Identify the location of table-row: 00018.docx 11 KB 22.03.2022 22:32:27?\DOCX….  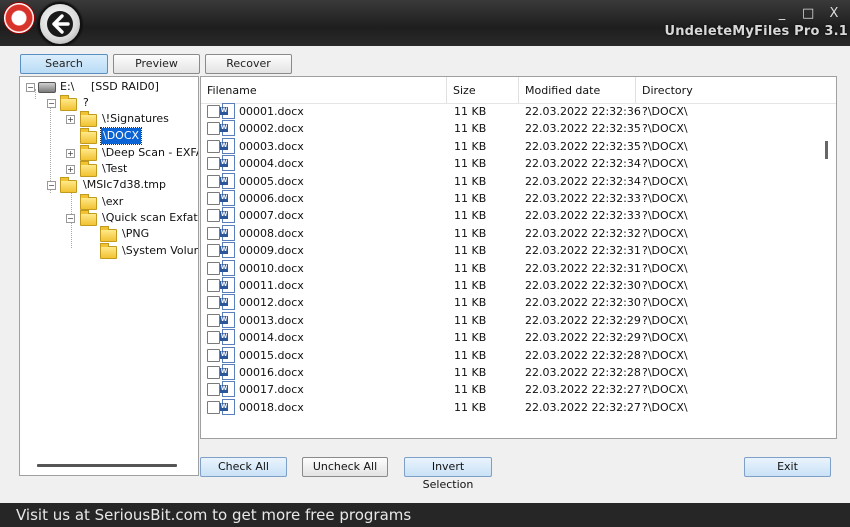
(511, 407).